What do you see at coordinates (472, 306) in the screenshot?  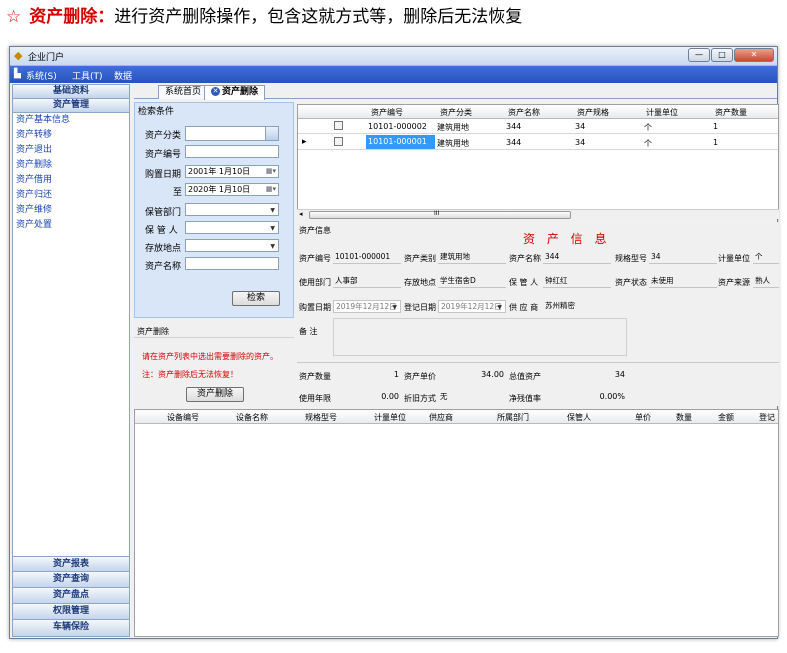 I see `reg-date-picker: 2019年12月12日` at bounding box center [472, 306].